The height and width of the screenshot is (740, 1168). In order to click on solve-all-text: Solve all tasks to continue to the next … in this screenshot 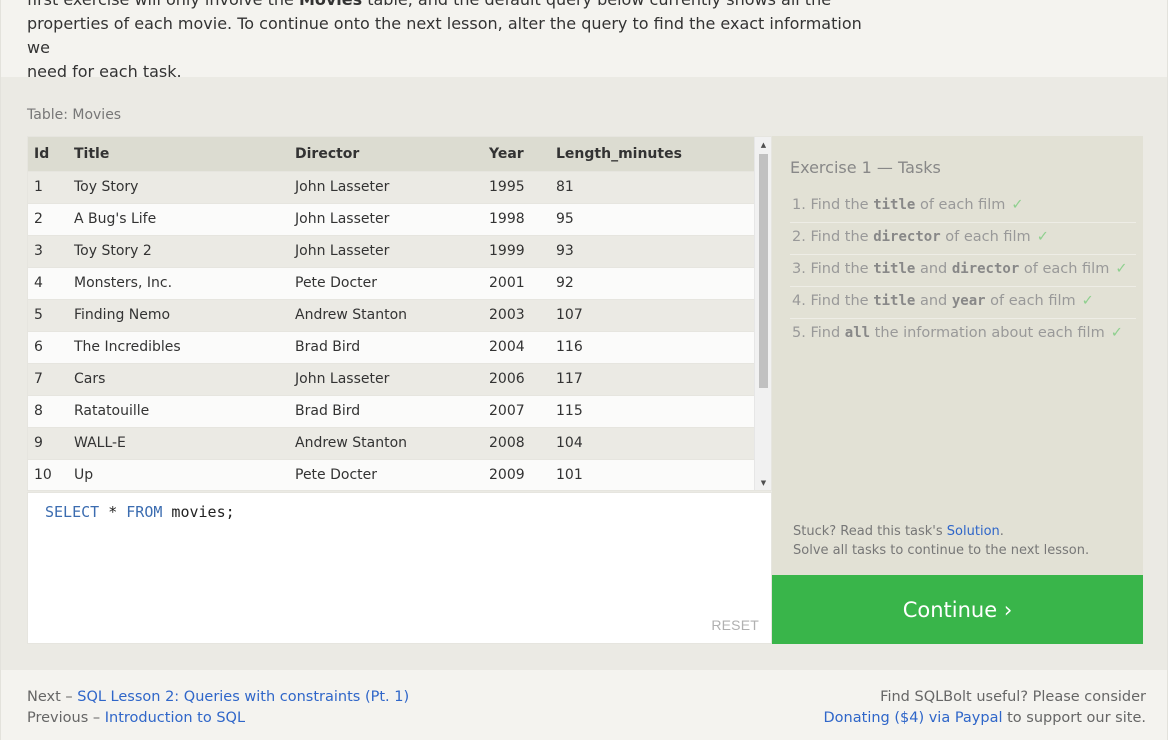, I will do `click(941, 550)`.